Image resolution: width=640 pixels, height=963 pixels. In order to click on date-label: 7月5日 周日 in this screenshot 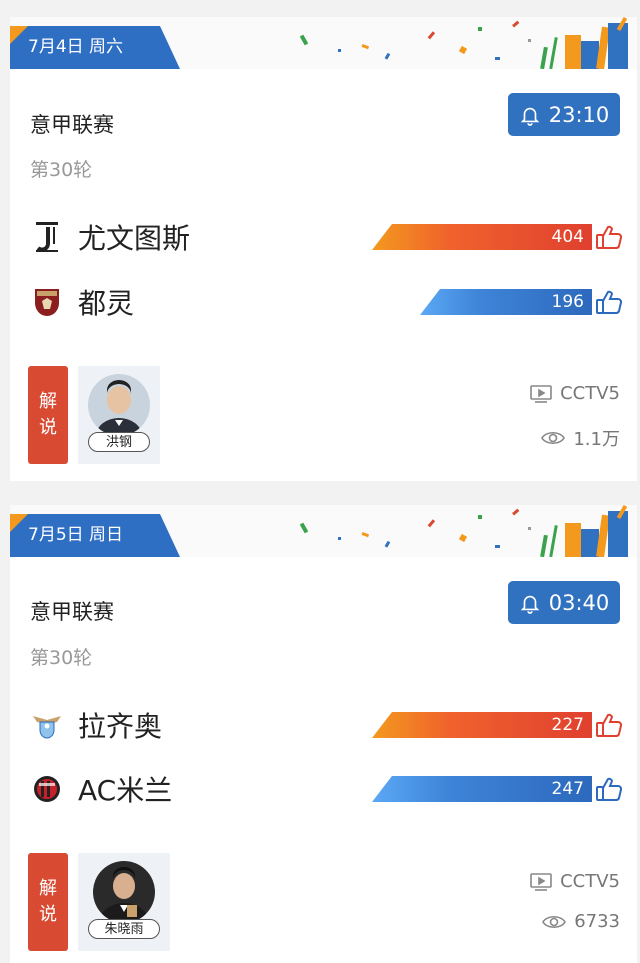, I will do `click(95, 535)`.